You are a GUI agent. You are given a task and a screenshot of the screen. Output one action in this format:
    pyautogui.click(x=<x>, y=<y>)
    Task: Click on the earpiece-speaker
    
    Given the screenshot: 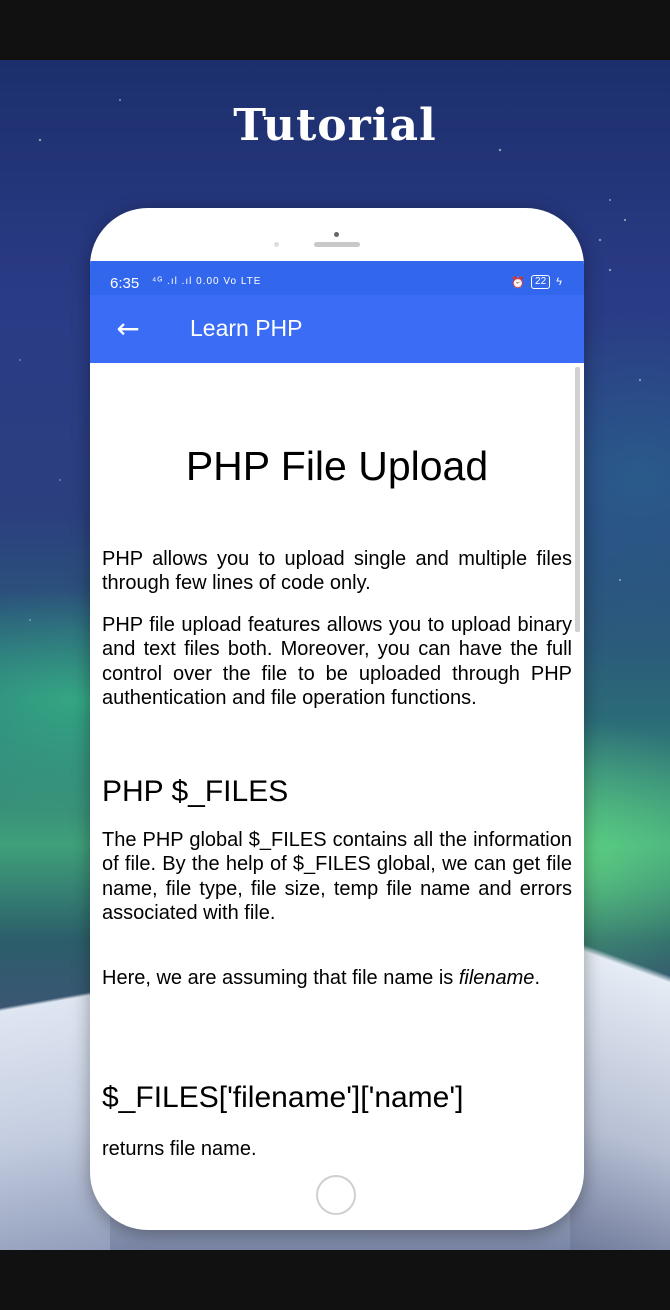 What is the action you would take?
    pyautogui.click(x=337, y=244)
    